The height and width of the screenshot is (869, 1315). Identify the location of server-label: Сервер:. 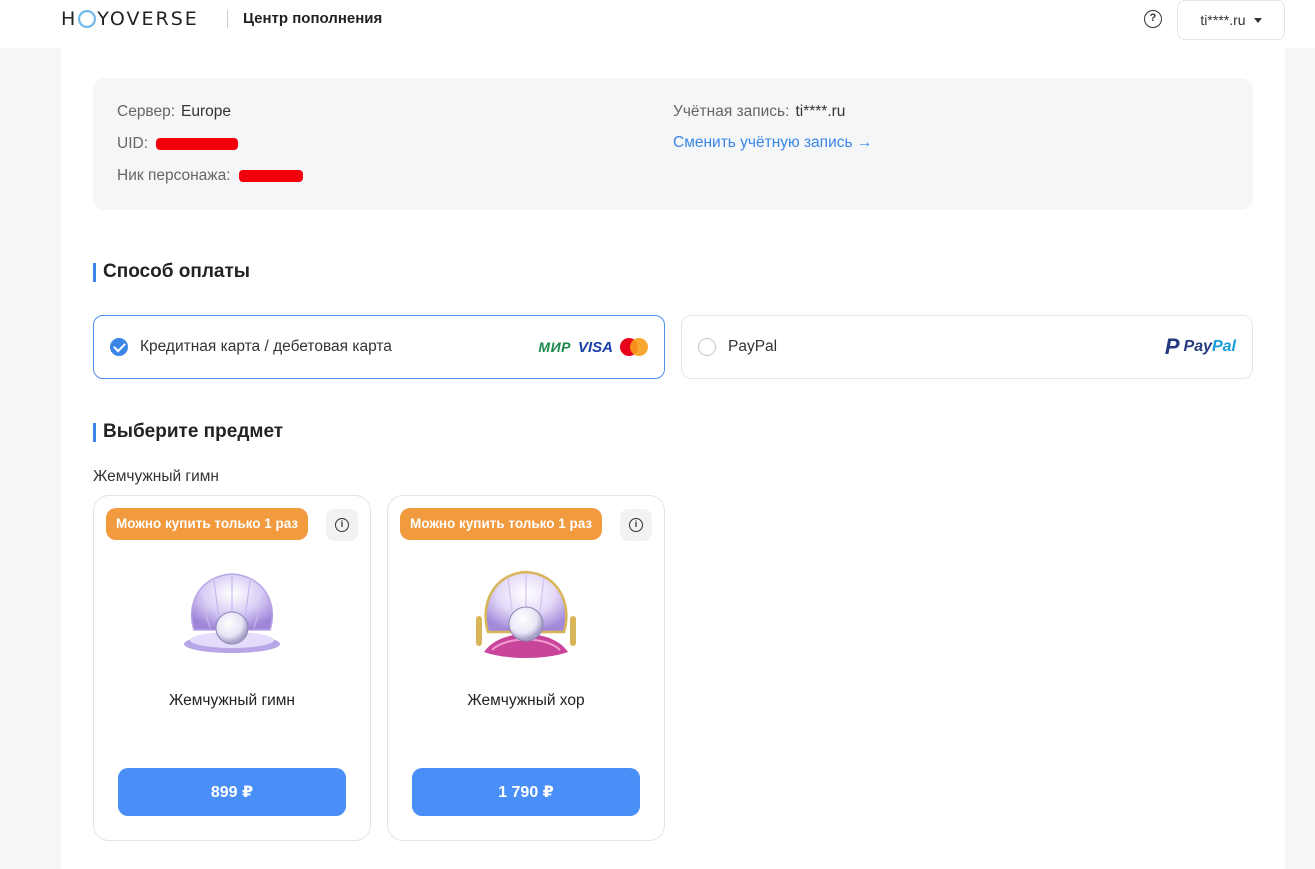
(146, 111).